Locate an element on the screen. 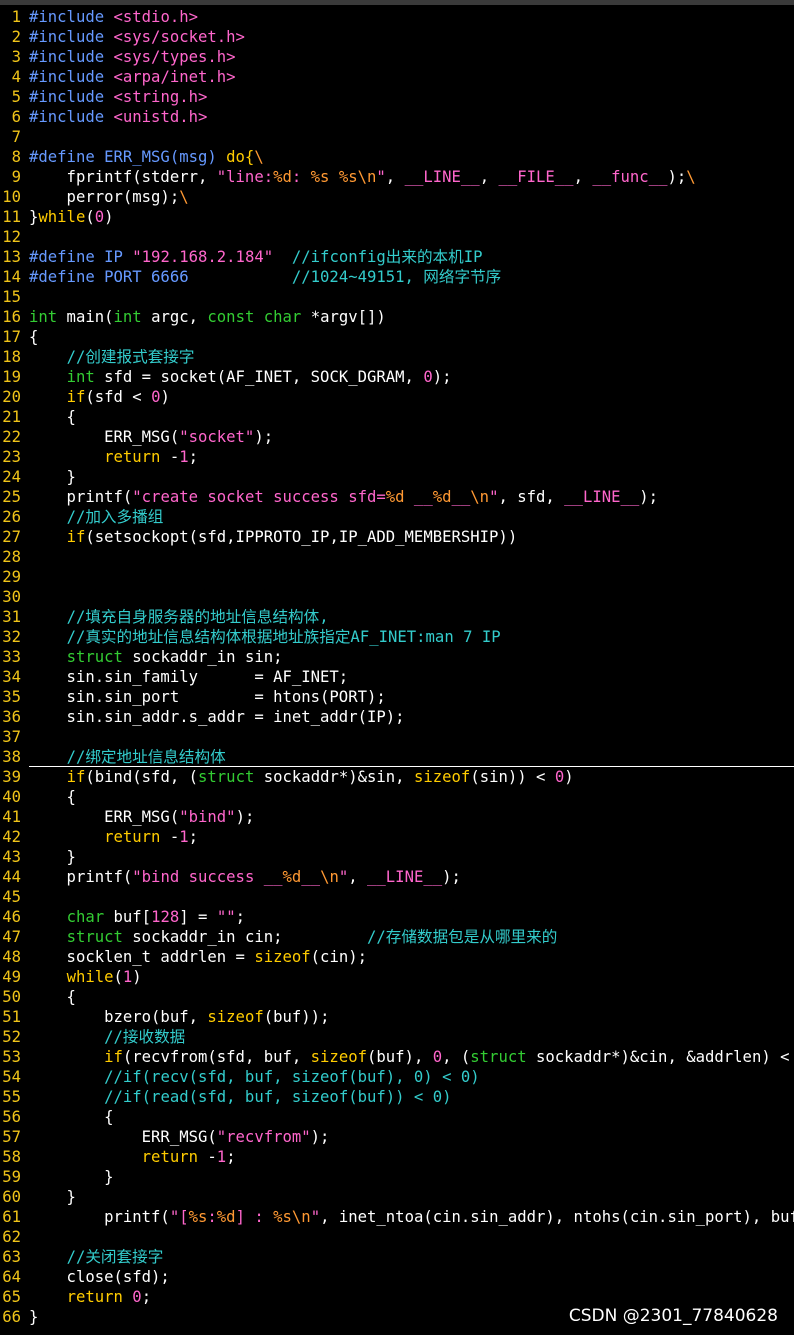  code-line: 35 sin.sin_port = htons(PORT); is located at coordinates (397, 697).